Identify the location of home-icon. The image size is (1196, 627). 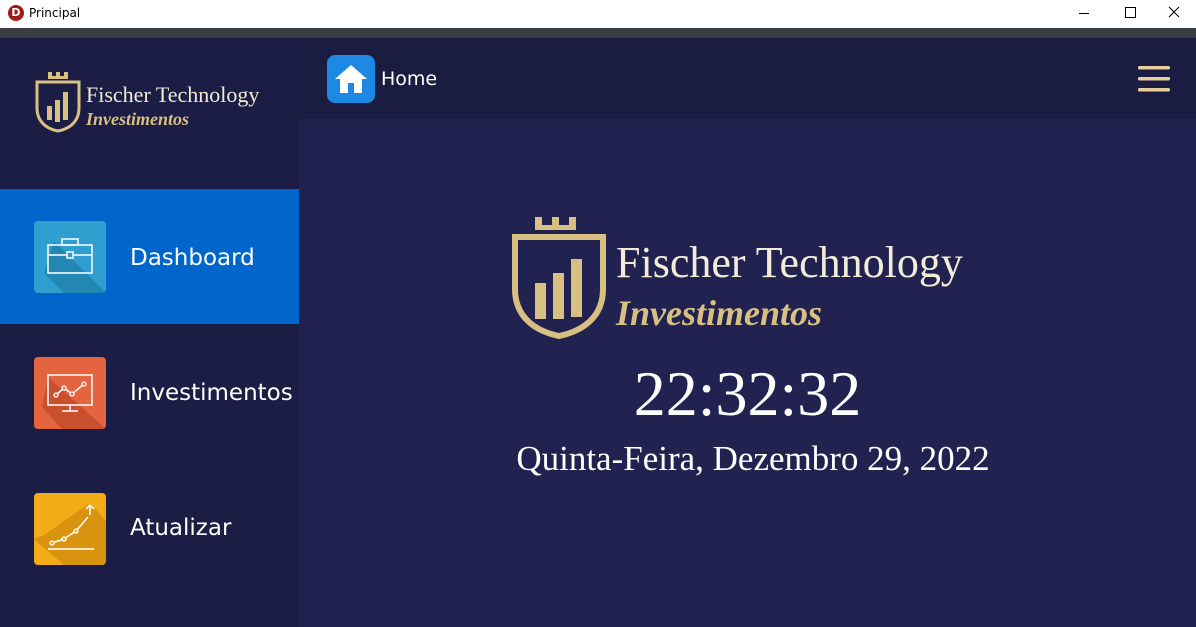
(351, 79).